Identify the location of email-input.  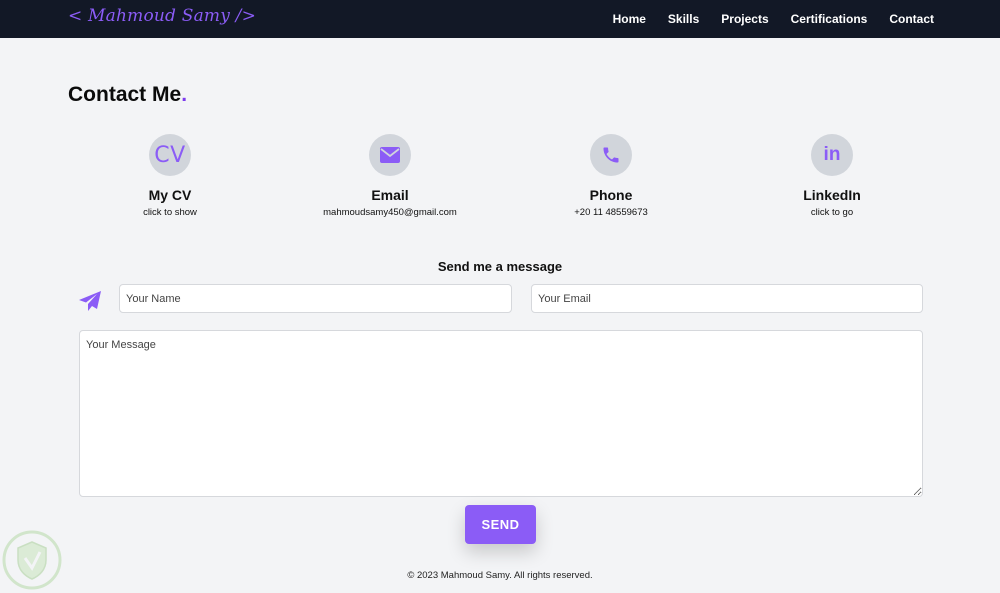
(727, 298).